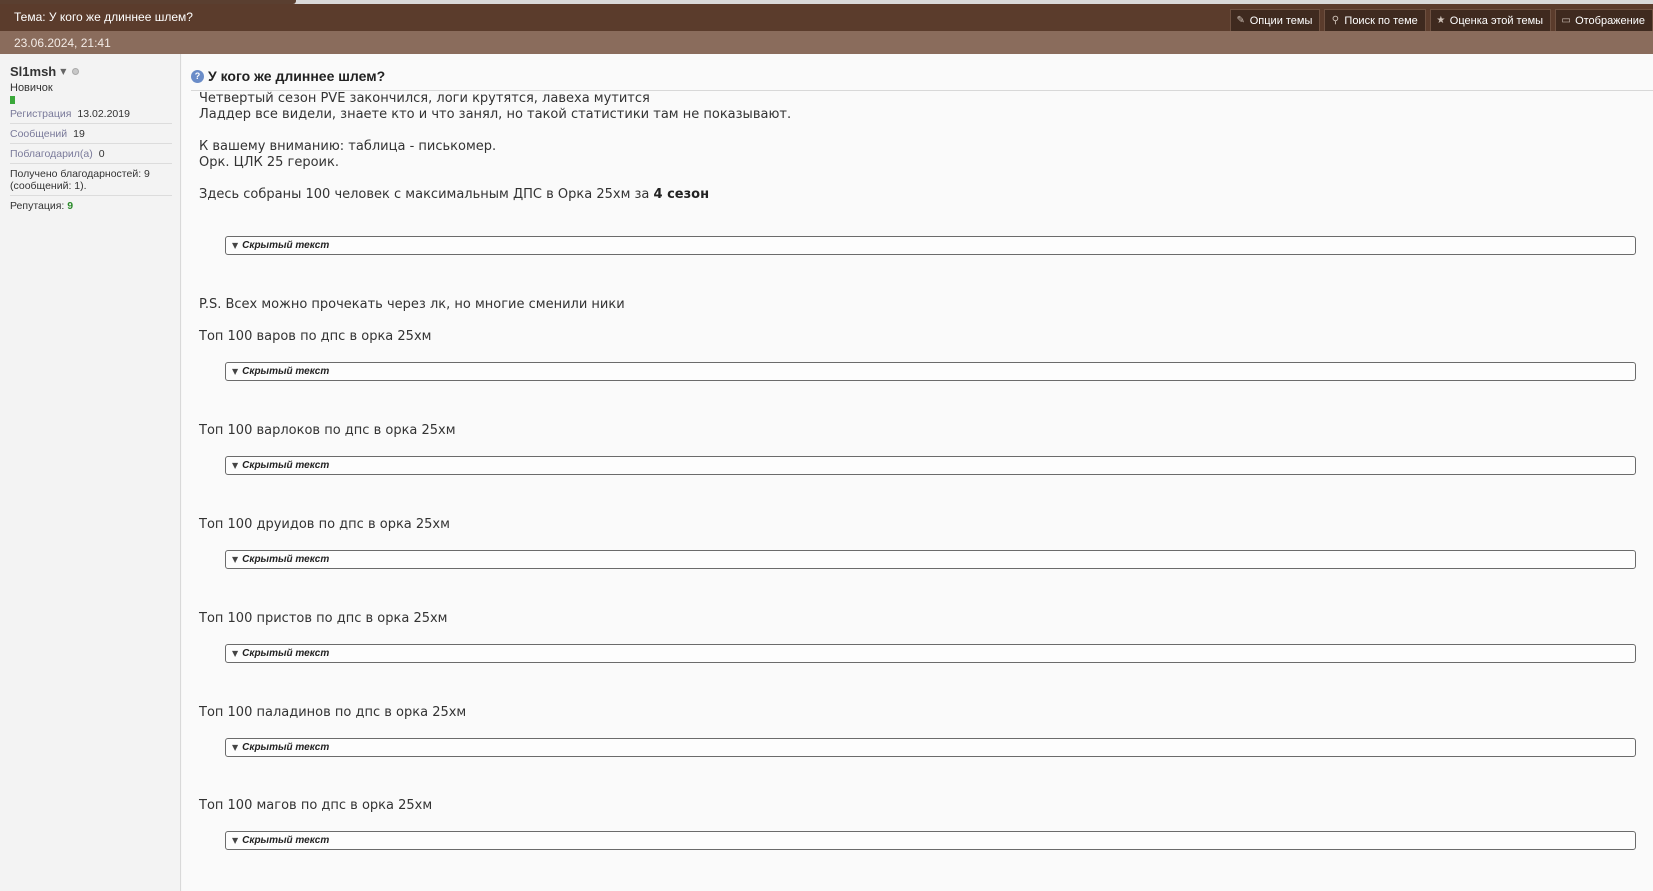 This screenshot has height=891, width=1653. Describe the element at coordinates (70, 206) in the screenshot. I see `reputation-value: 9` at that location.